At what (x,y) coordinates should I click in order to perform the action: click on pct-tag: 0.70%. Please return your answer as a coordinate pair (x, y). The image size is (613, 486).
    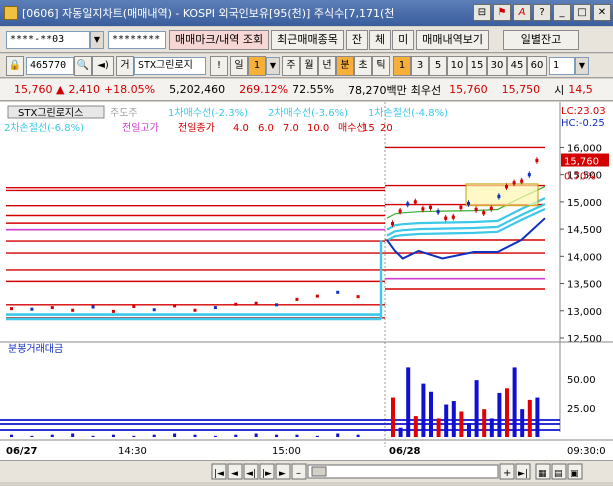
    Looking at the image, I should click on (580, 177).